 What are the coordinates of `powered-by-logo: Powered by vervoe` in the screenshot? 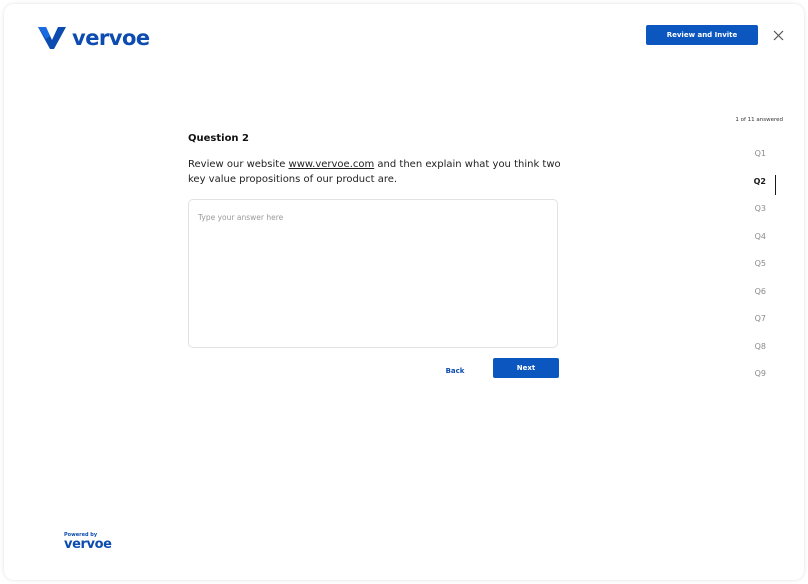 It's located at (88, 541).